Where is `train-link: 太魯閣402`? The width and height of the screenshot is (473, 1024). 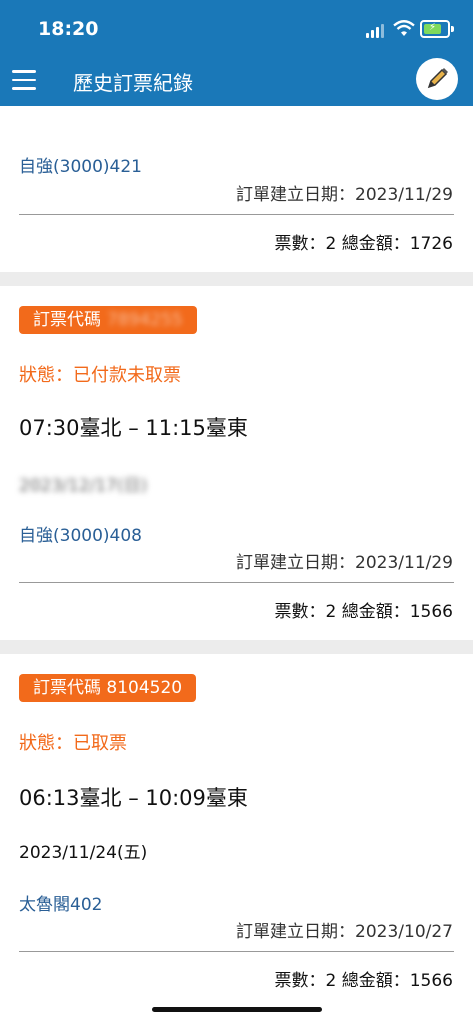
train-link: 太魯閣402 is located at coordinates (60, 902).